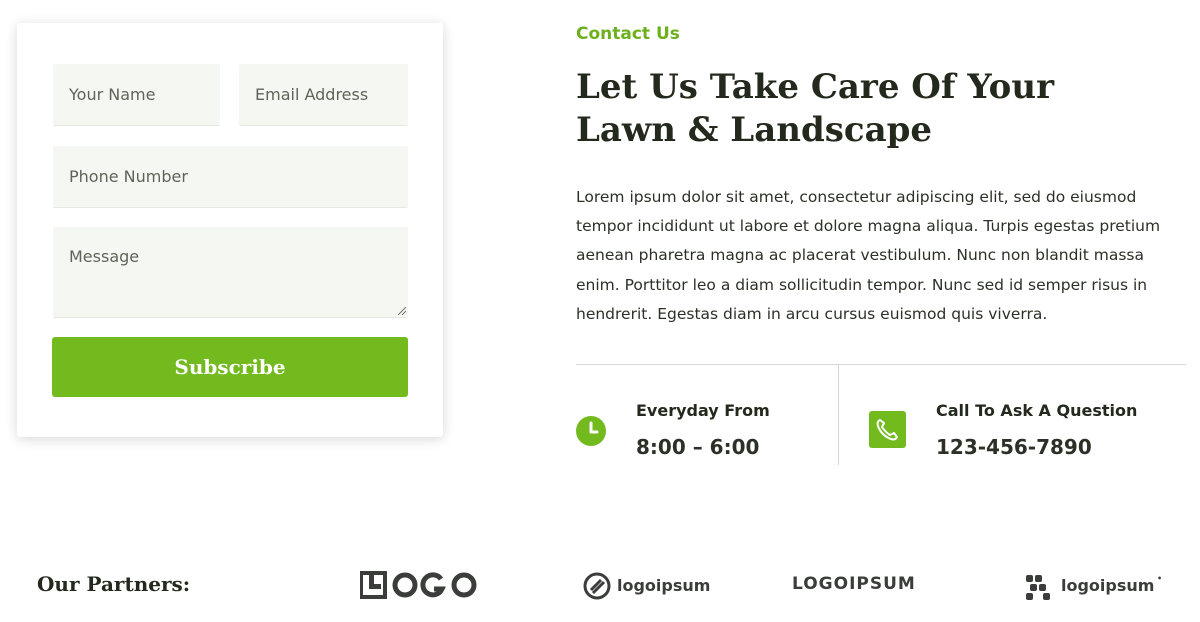  I want to click on logo-dots-icon, so click(1038, 587).